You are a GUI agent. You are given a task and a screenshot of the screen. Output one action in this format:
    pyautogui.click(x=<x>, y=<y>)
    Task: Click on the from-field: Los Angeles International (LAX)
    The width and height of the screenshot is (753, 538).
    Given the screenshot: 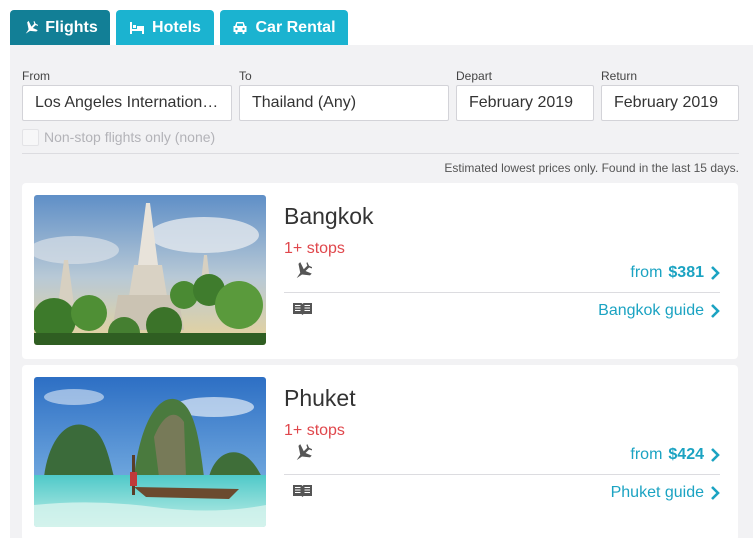 What is the action you would take?
    pyautogui.click(x=127, y=103)
    